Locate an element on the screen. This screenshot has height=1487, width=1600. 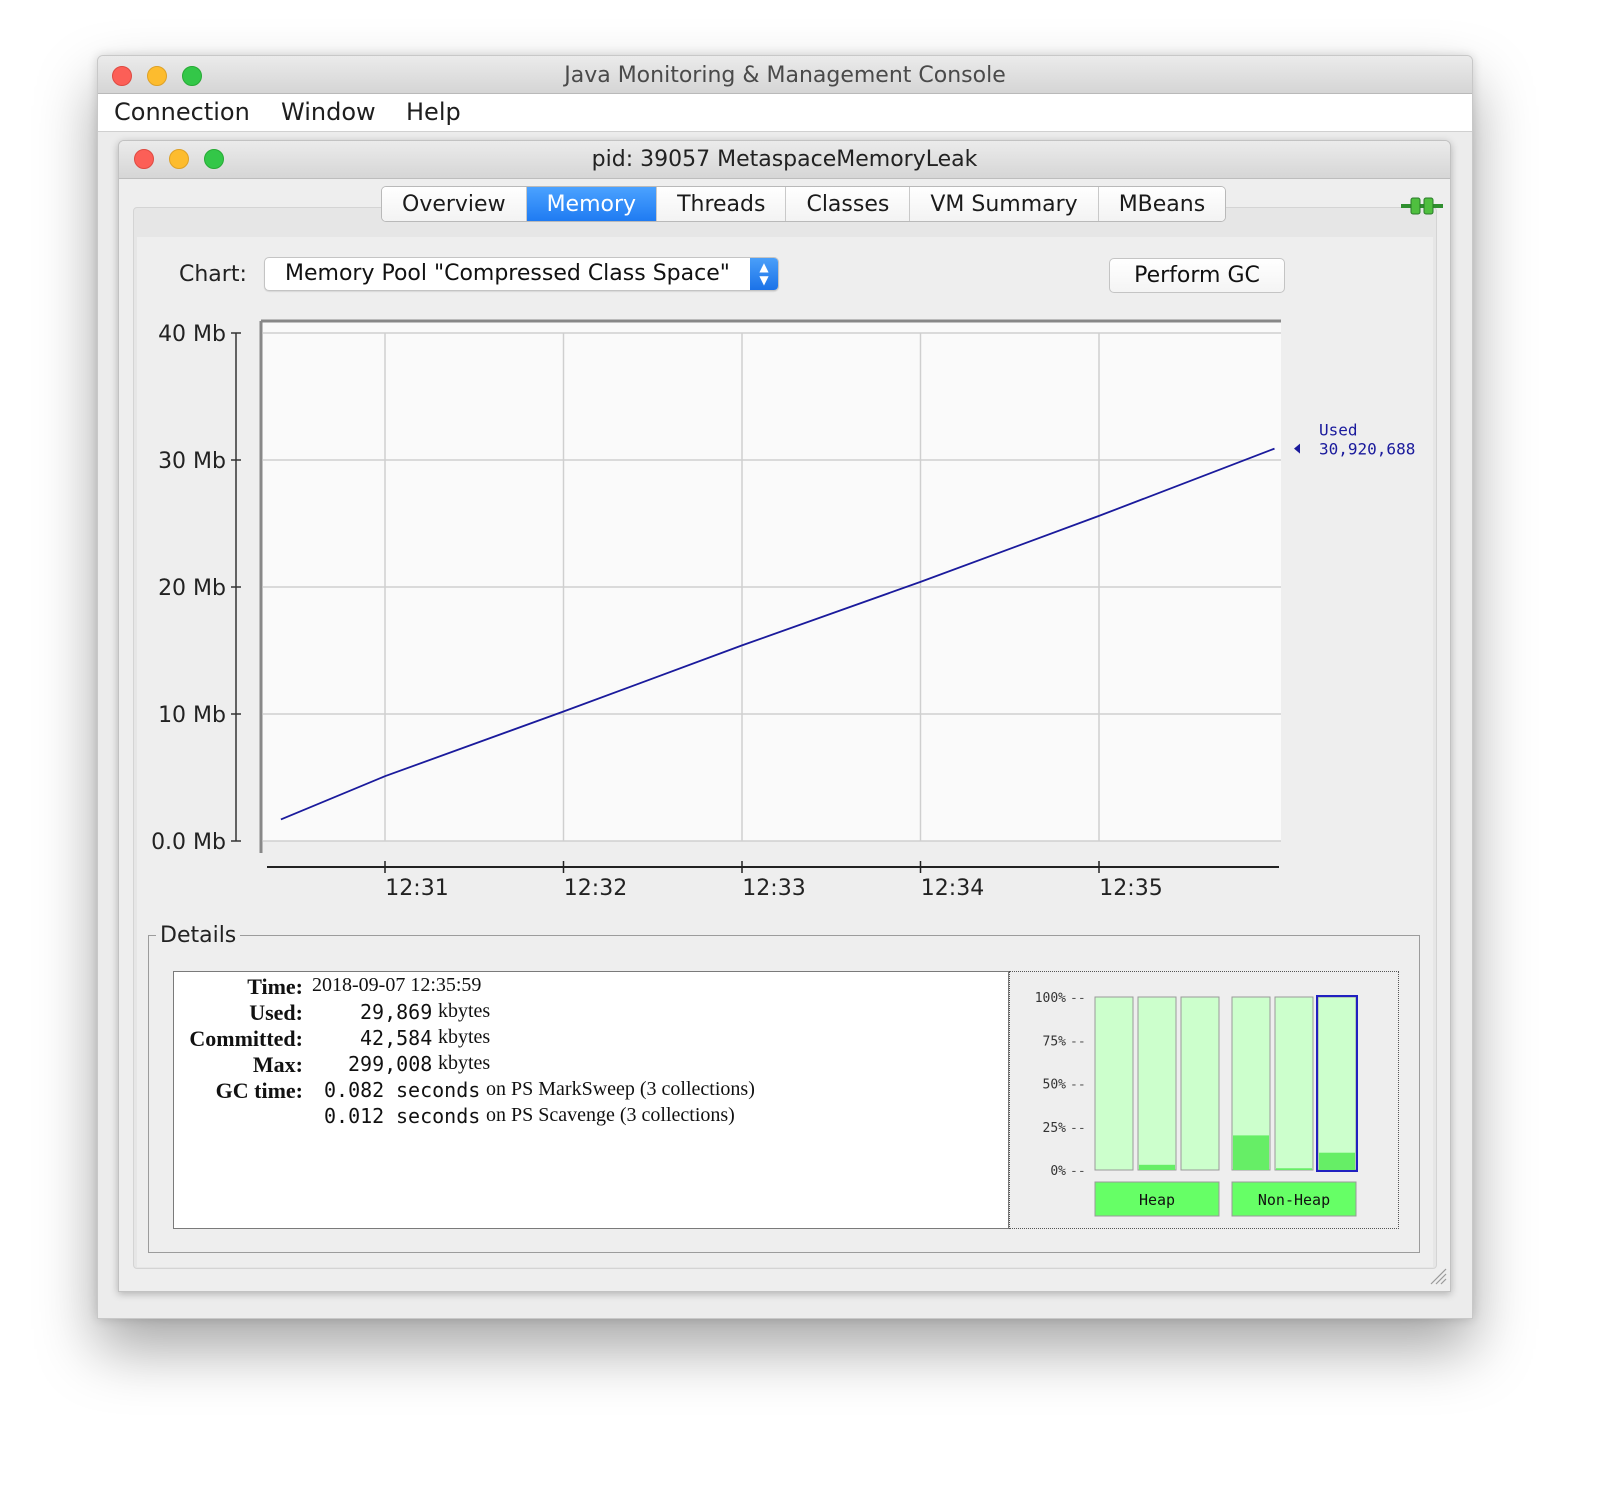
y-tick-label: 10 Mb is located at coordinates (192, 715).